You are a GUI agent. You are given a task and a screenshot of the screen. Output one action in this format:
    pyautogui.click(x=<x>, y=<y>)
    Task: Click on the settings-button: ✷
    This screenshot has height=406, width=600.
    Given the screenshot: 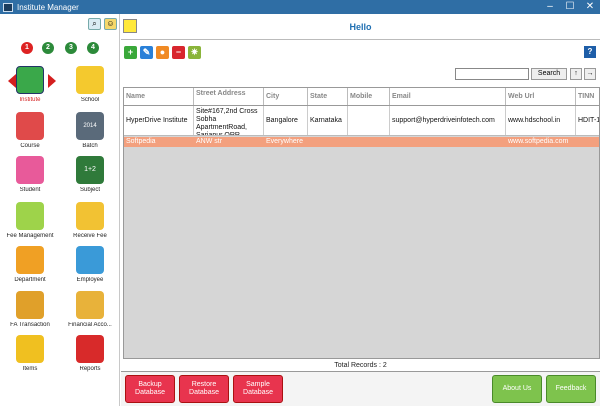 What is the action you would take?
    pyautogui.click(x=194, y=52)
    